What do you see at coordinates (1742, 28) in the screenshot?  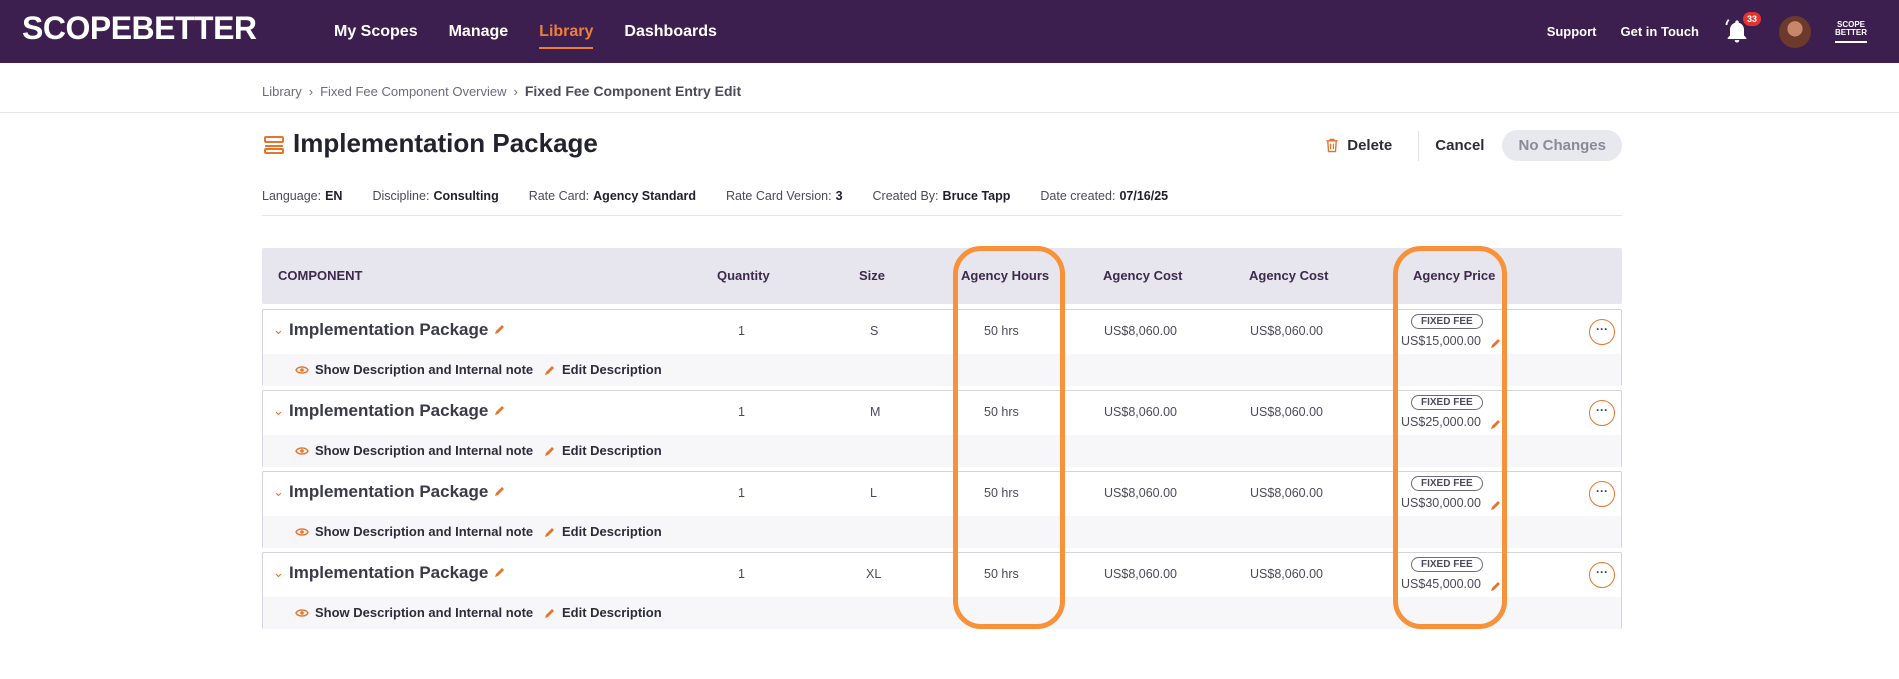 I see `notifications-button: 33` at bounding box center [1742, 28].